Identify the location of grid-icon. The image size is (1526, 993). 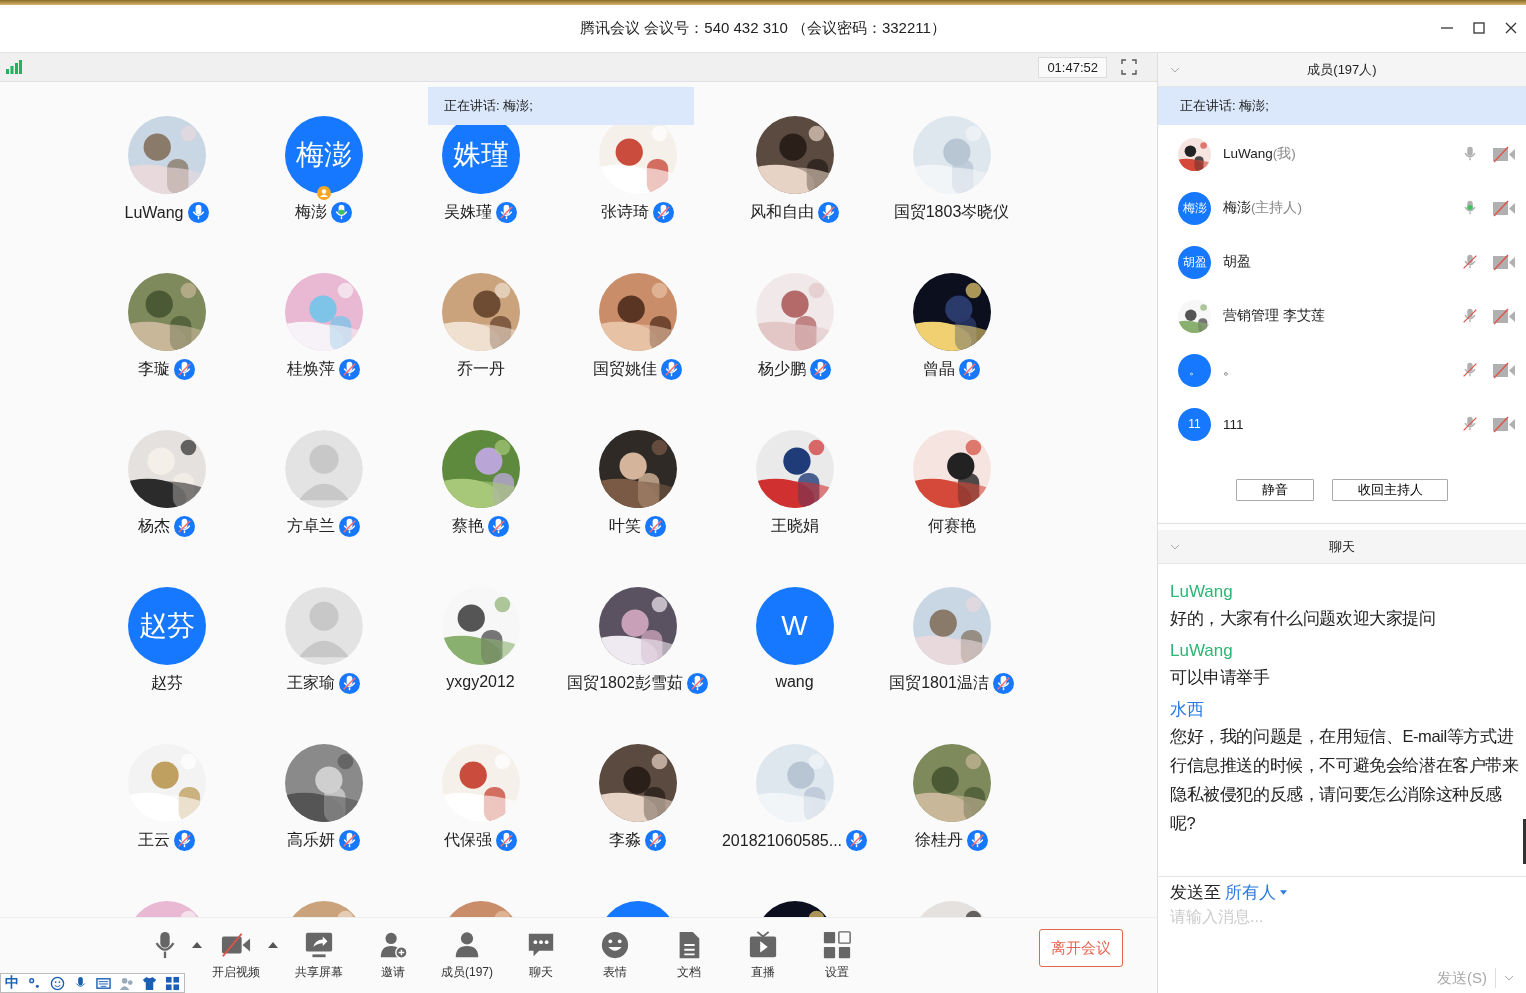
(837, 944).